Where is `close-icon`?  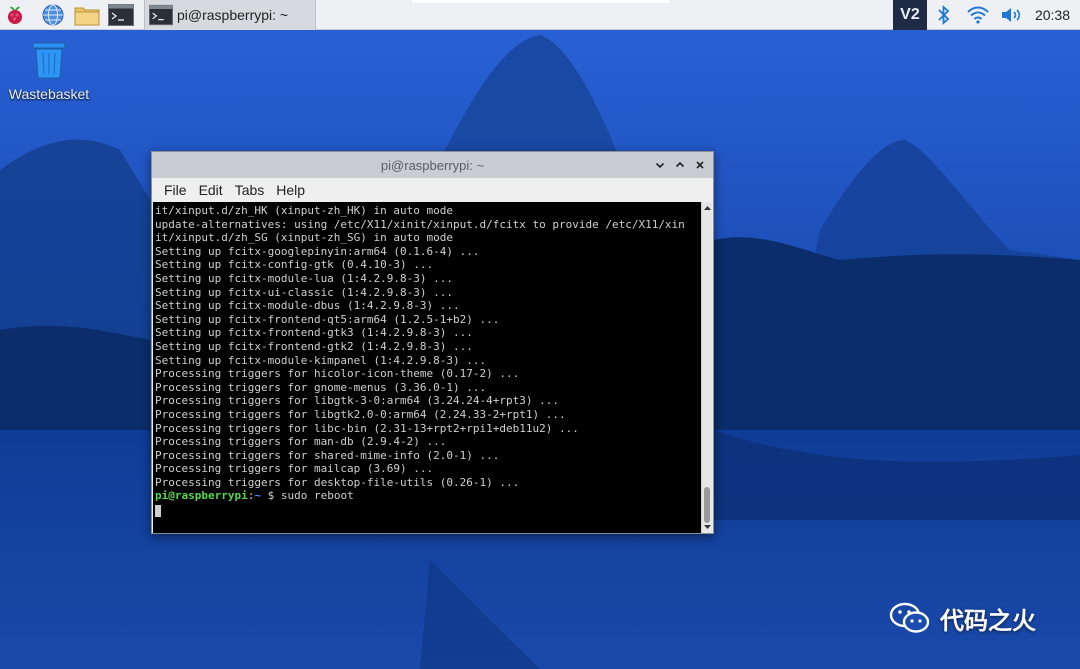 close-icon is located at coordinates (700, 165).